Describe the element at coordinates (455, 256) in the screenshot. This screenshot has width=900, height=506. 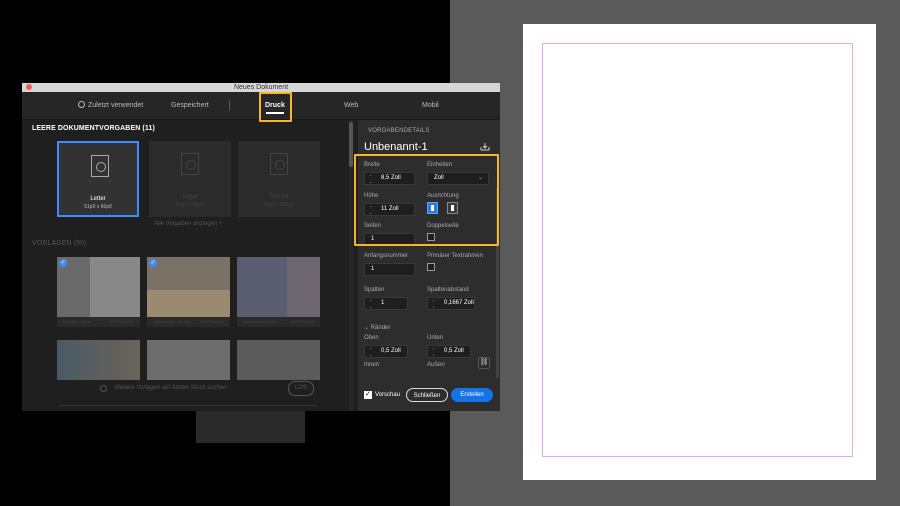
I see `primary-text-frame-label: Primärer Textrahmen` at that location.